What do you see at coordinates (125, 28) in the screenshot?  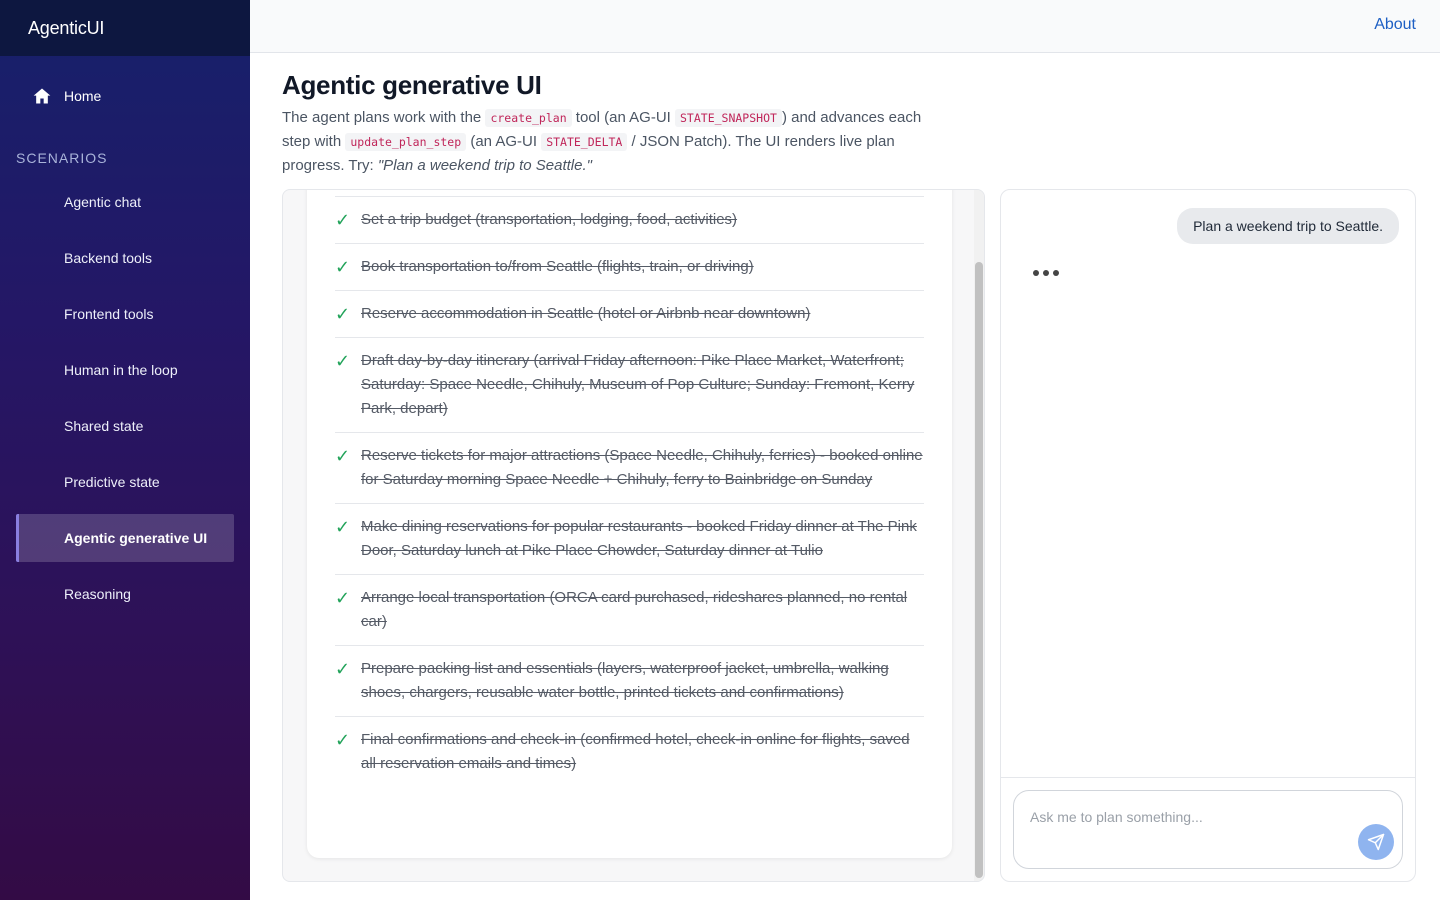 I see `brand-logo: AgenticUI` at bounding box center [125, 28].